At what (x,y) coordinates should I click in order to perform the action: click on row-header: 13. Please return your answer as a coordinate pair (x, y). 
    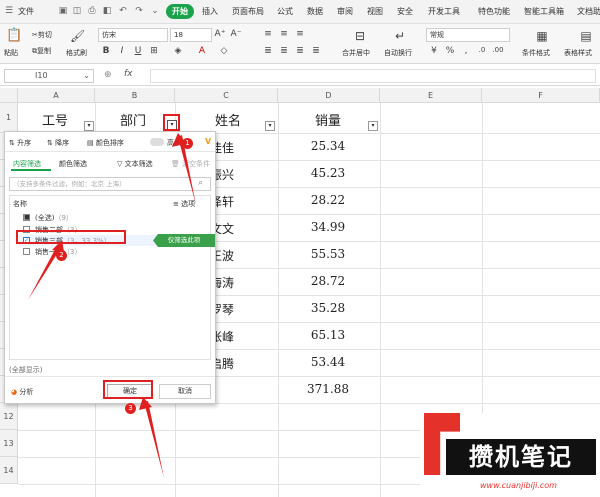
    Looking at the image, I should click on (9, 443).